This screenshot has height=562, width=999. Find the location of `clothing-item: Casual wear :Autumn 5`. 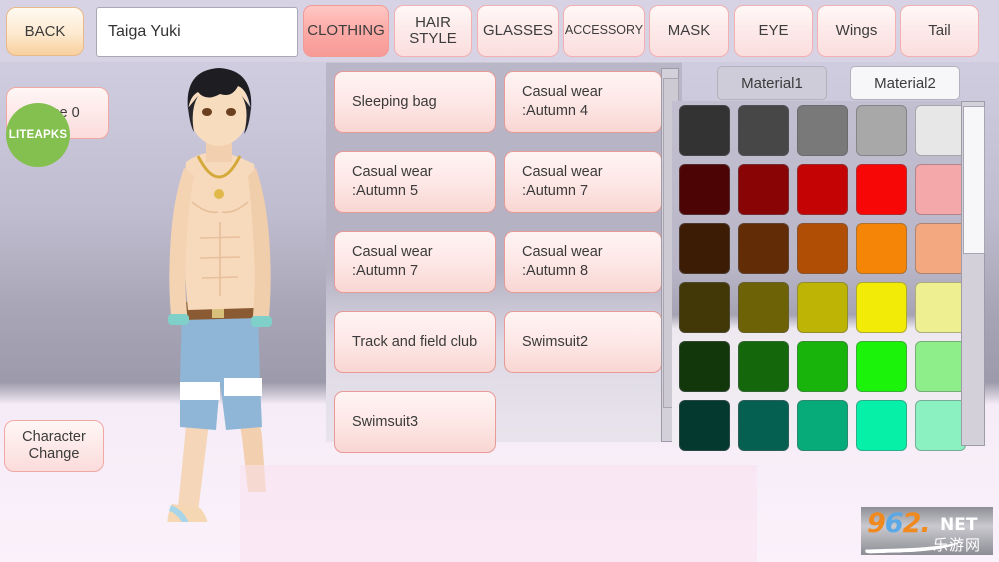

clothing-item: Casual wear :Autumn 5 is located at coordinates (415, 182).